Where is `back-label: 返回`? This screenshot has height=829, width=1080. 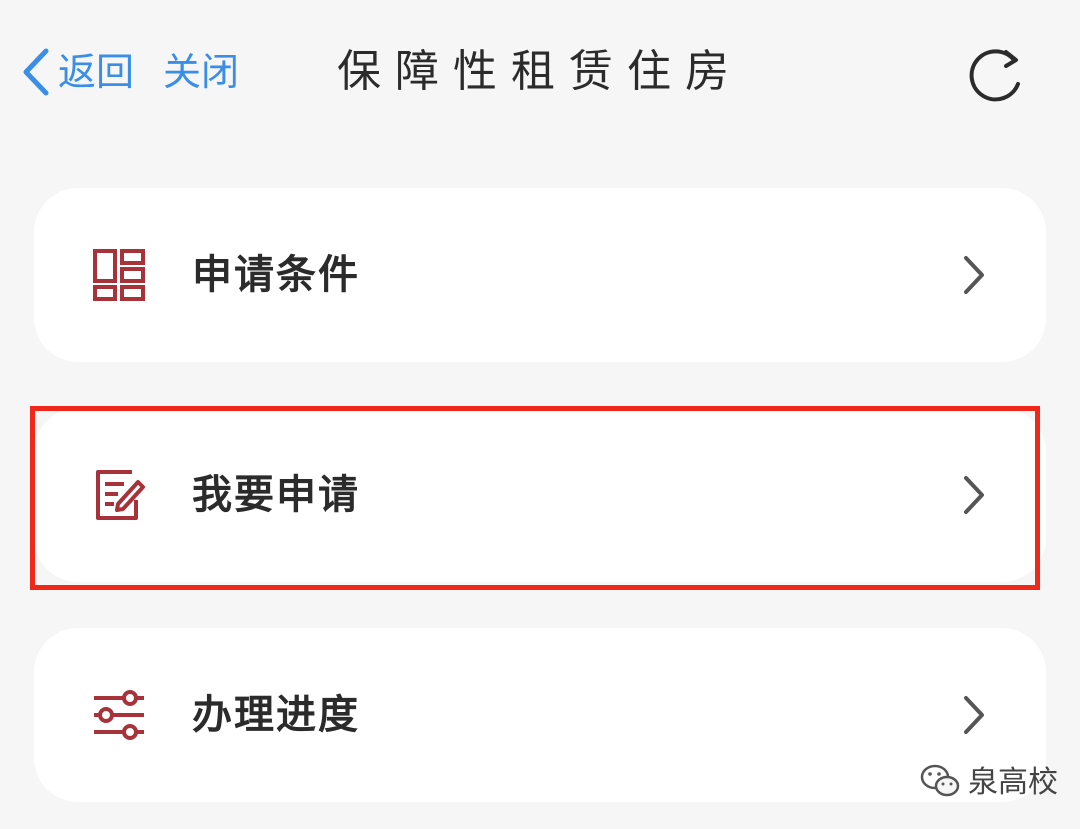 back-label: 返回 is located at coordinates (96, 72).